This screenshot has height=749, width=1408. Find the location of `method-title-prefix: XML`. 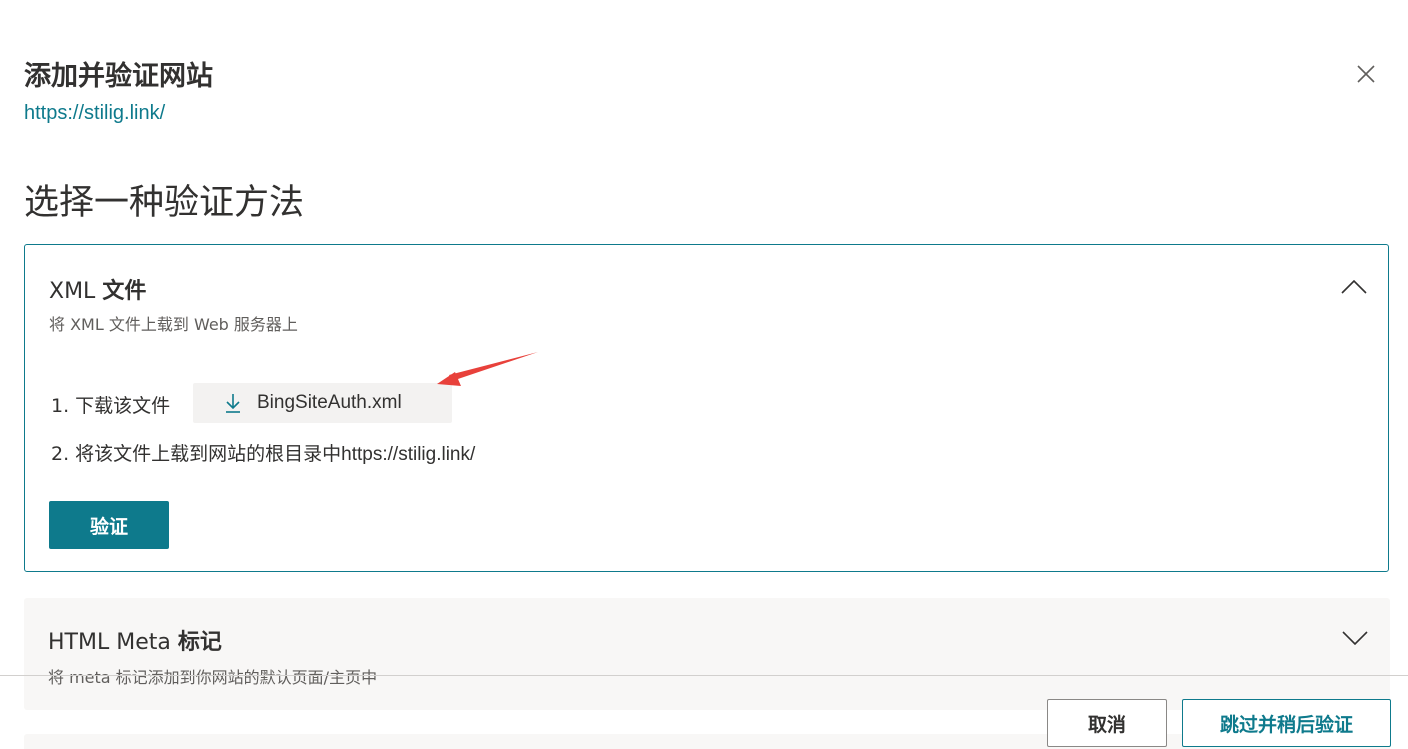

method-title-prefix: XML is located at coordinates (72, 291).